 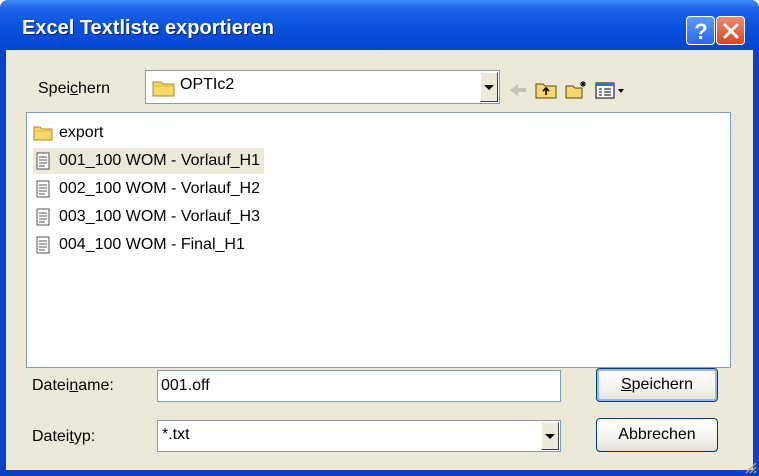 I want to click on file-name: export, so click(x=81, y=132).